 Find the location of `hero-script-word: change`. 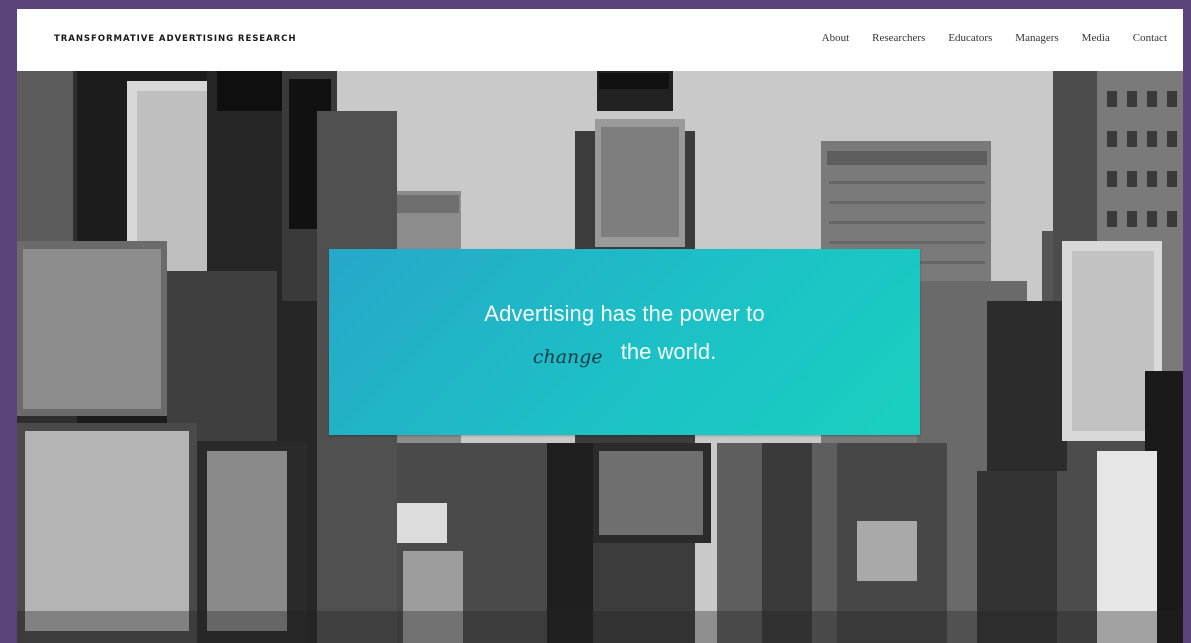

hero-script-word: change is located at coordinates (567, 357).